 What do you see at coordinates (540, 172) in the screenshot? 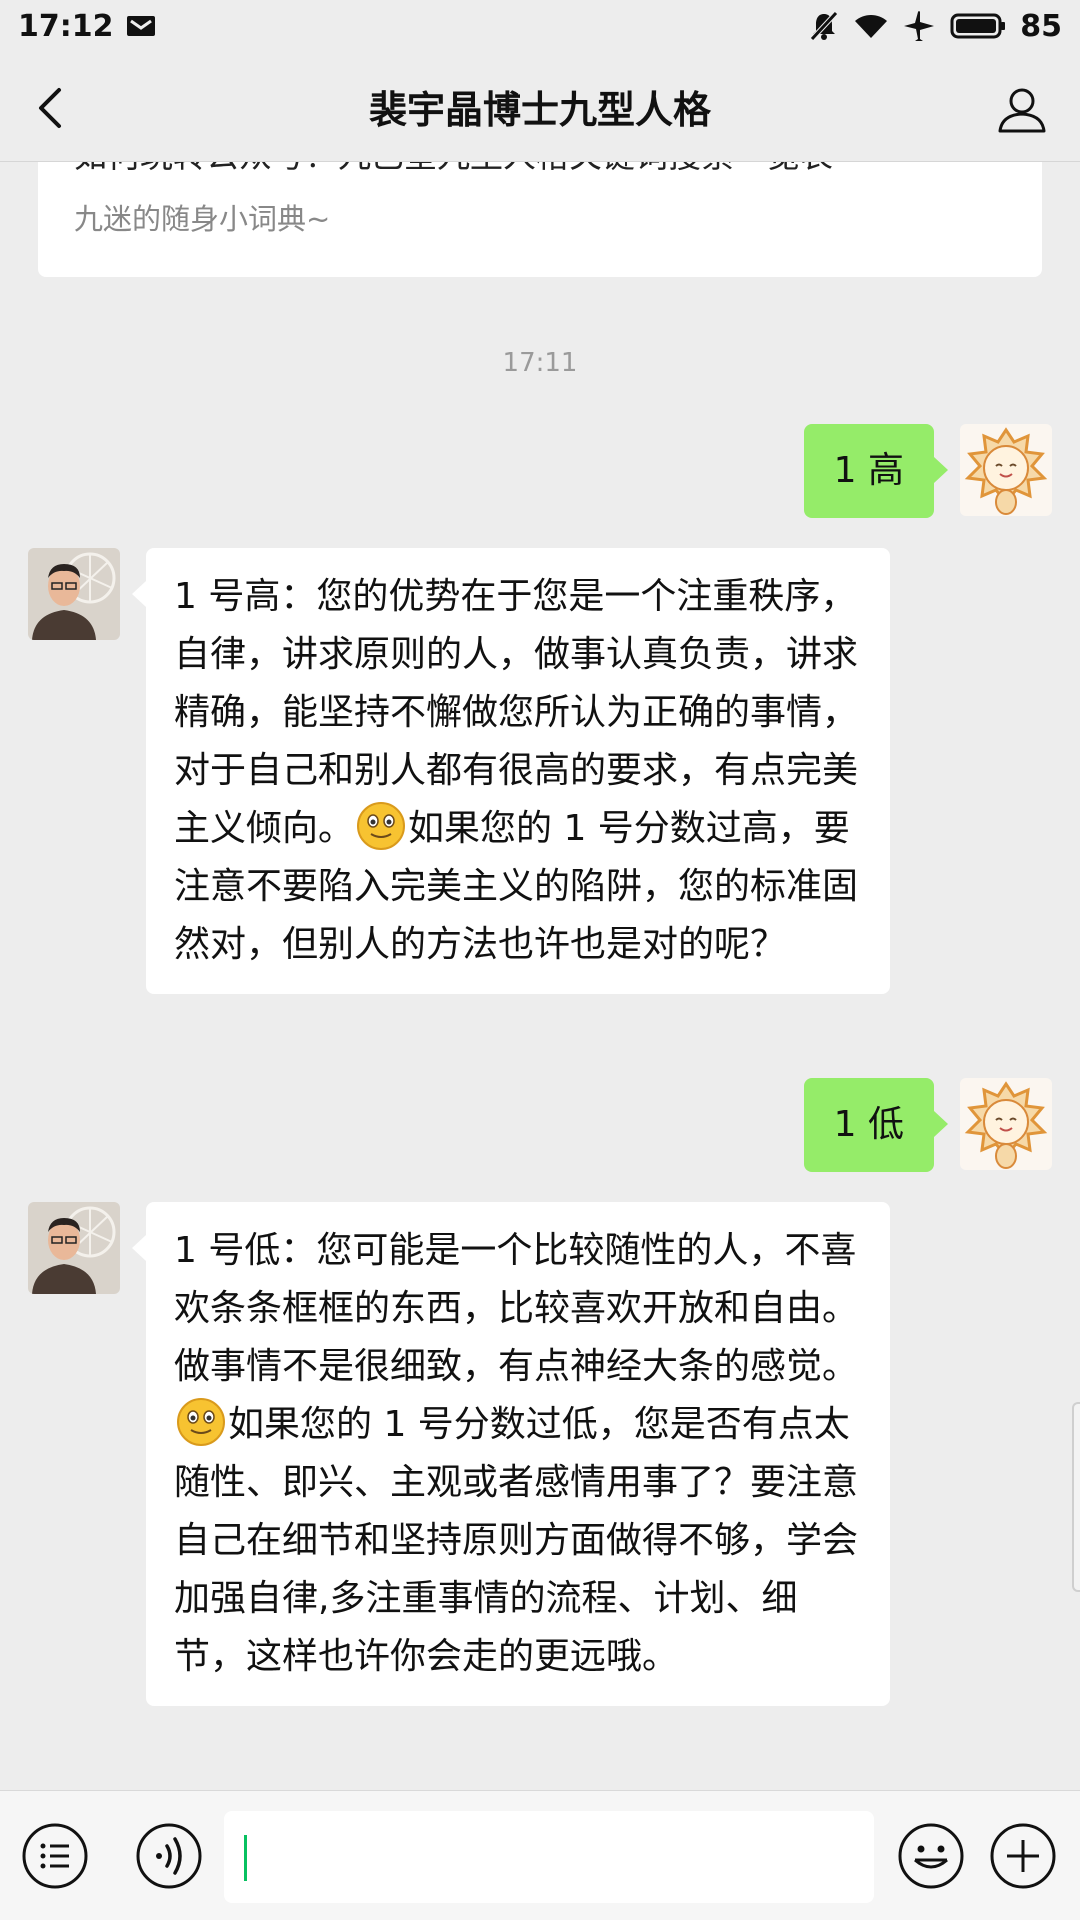
I see `article-title: 如何玩转公众号？九巳星九型人格关键词搜索一览表` at bounding box center [540, 172].